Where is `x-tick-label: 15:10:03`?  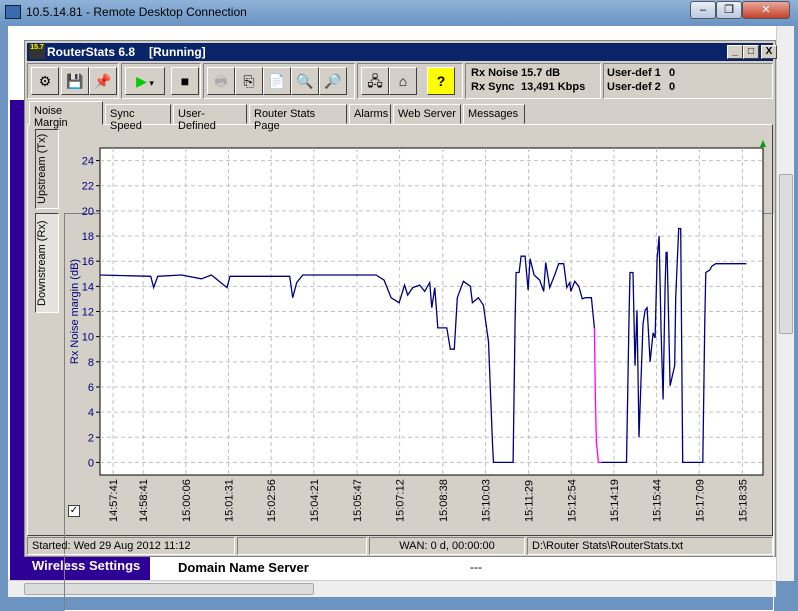
x-tick-label: 15:10:03 is located at coordinates (486, 500).